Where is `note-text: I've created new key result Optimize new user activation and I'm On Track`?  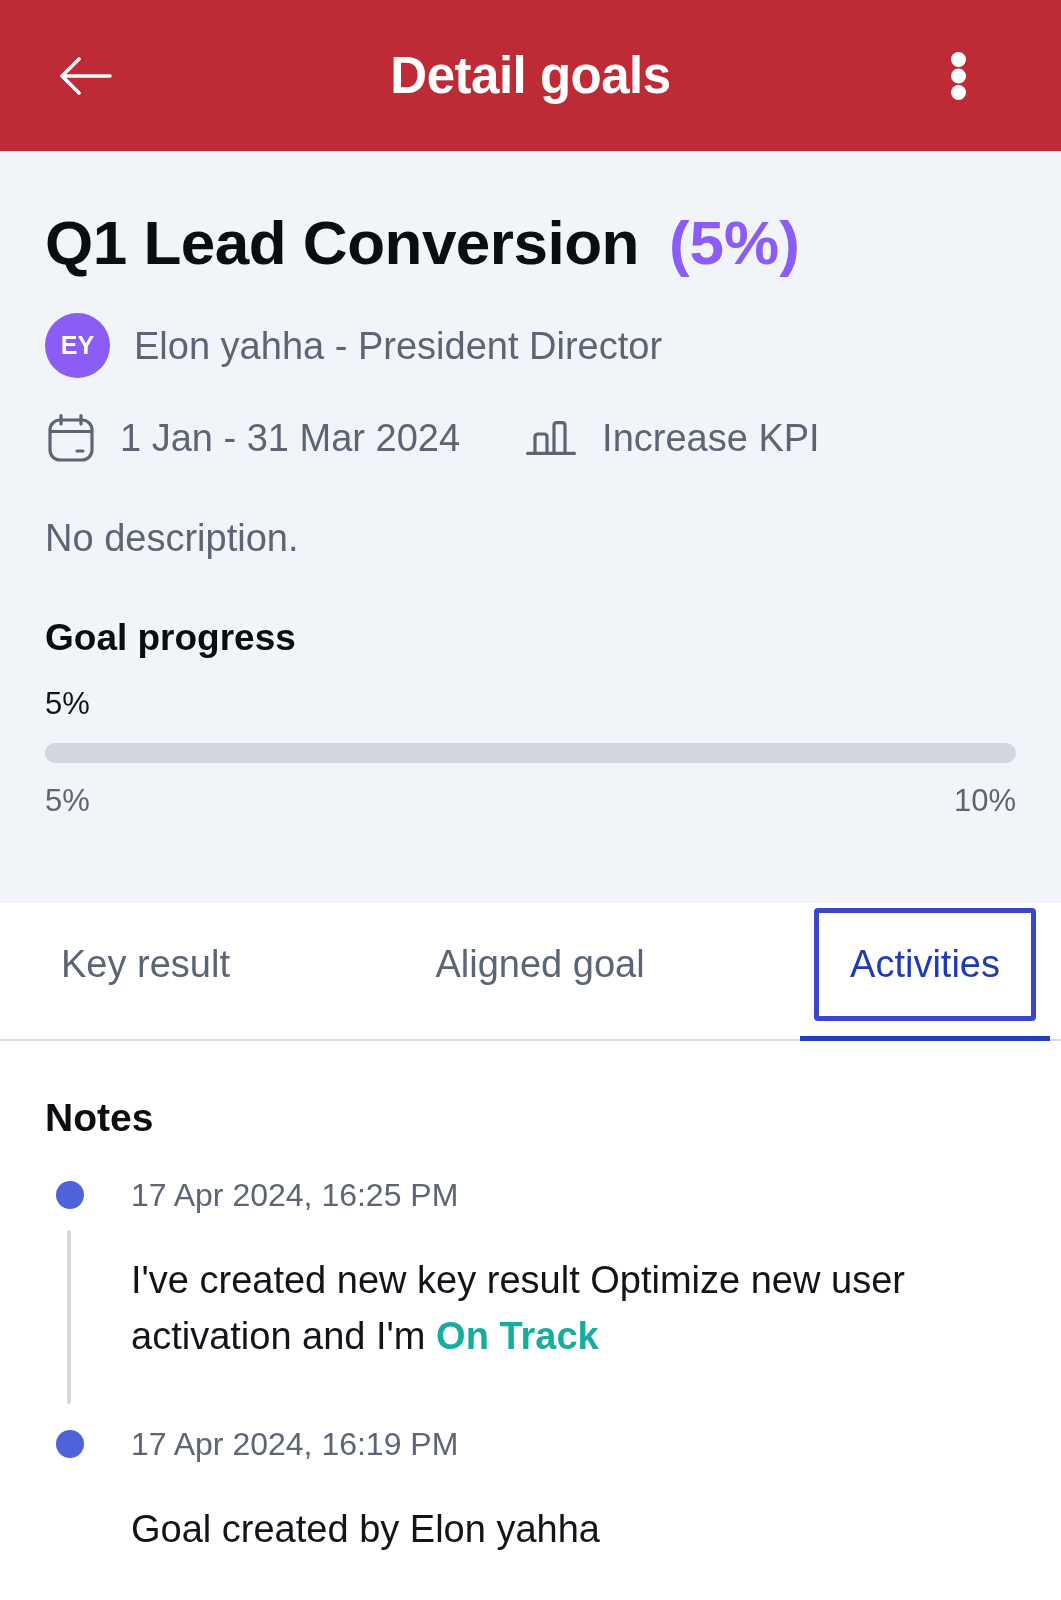
note-text: I've created new key result Optimize new user activation and I'm On Track is located at coordinates (518, 1308).